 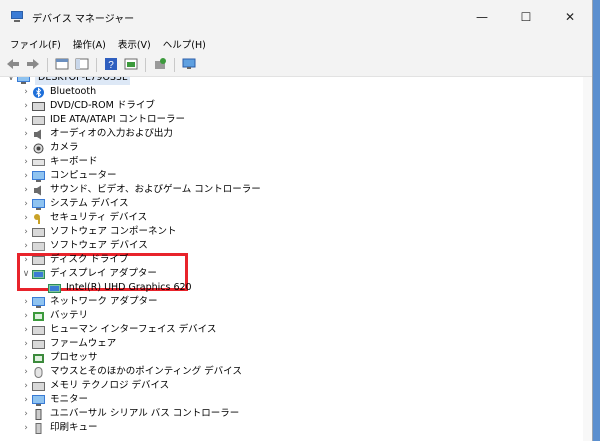 I want to click on menu-view: 表示(V), so click(x=134, y=44).